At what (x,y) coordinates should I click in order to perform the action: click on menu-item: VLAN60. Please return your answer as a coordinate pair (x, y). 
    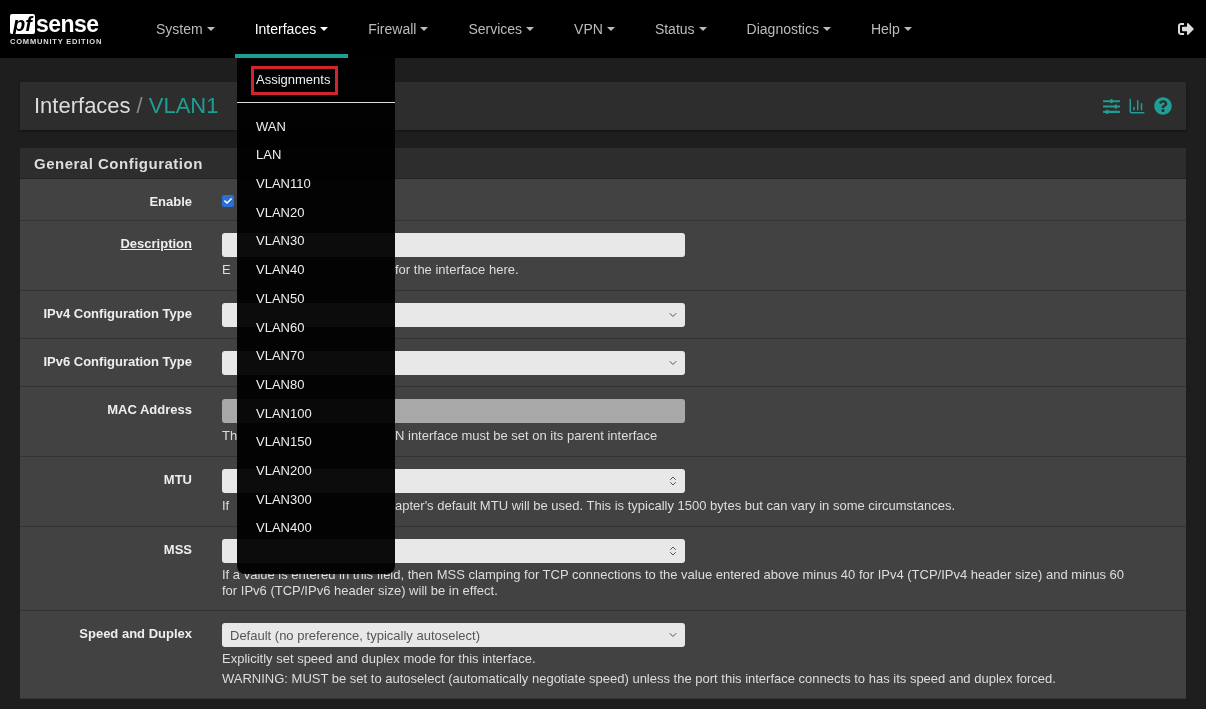
    Looking at the image, I should click on (282, 328).